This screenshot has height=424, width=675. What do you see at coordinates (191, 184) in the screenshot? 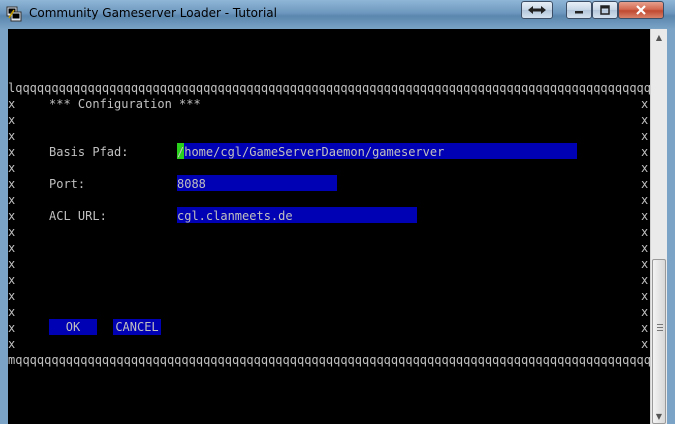
I see `port-value: 8088` at bounding box center [191, 184].